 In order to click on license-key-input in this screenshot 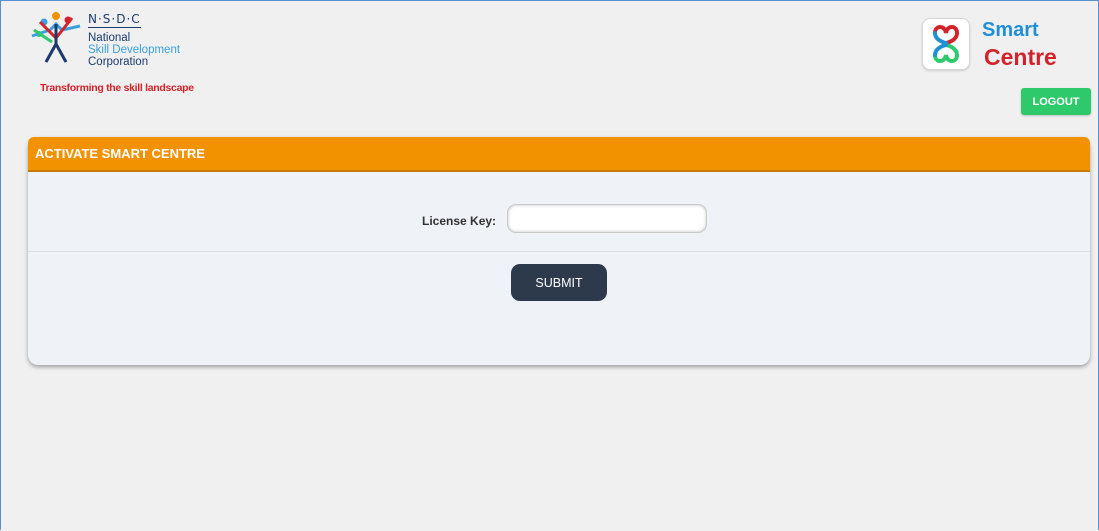, I will do `click(607, 218)`.